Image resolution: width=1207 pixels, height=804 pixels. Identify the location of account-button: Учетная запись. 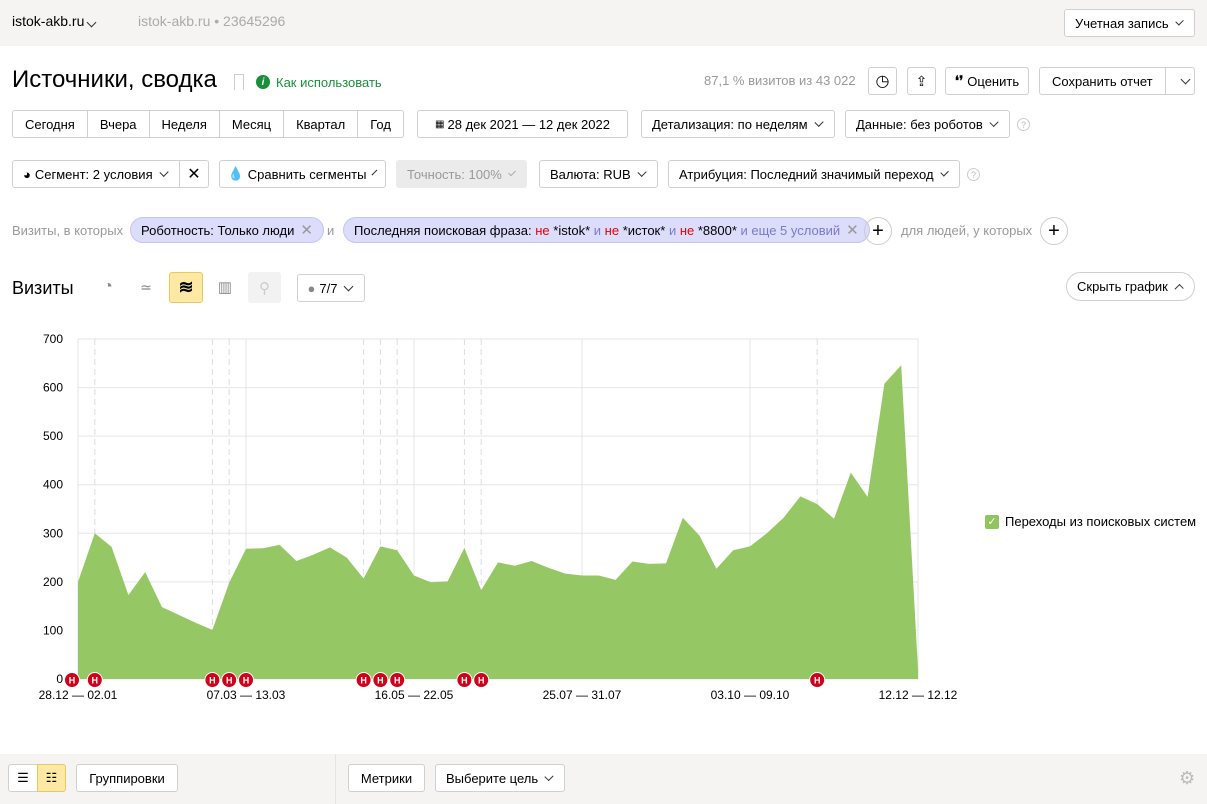
(1129, 23).